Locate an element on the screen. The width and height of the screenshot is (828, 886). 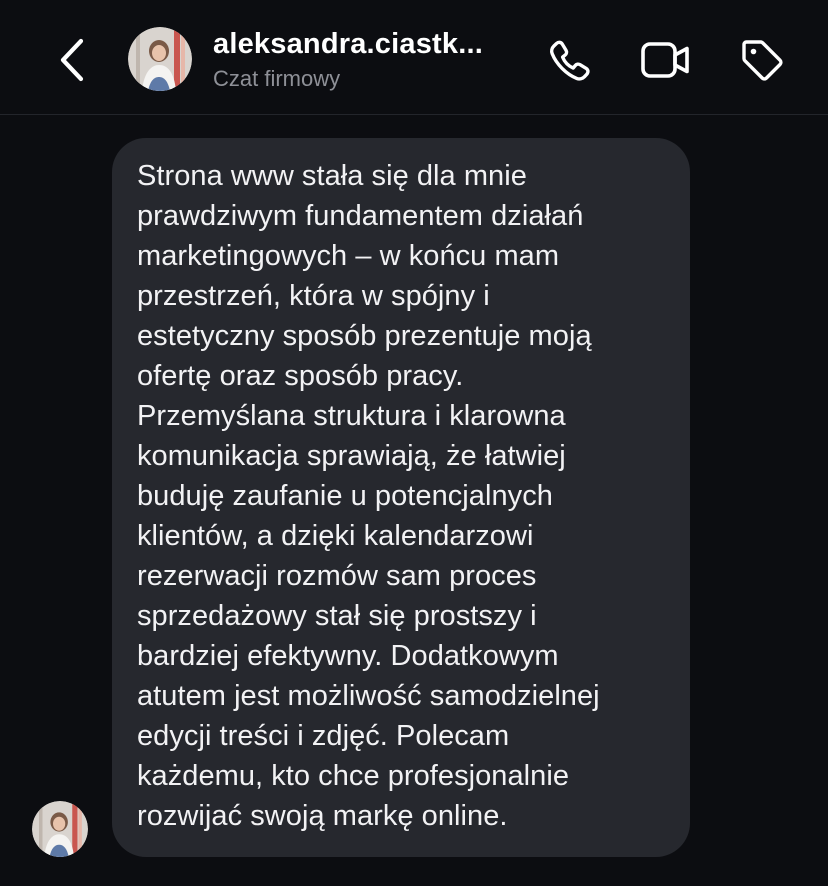
chat-header: aleksandra.ciastk... Czat firmowy is located at coordinates (414, 57).